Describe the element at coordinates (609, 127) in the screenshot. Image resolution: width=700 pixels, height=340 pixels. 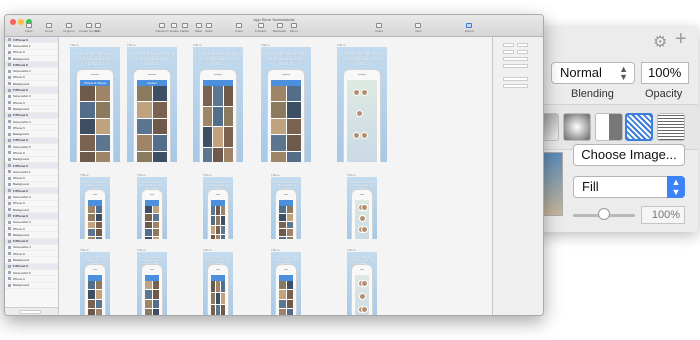
I see `angular-gradient-fill-icon` at that location.